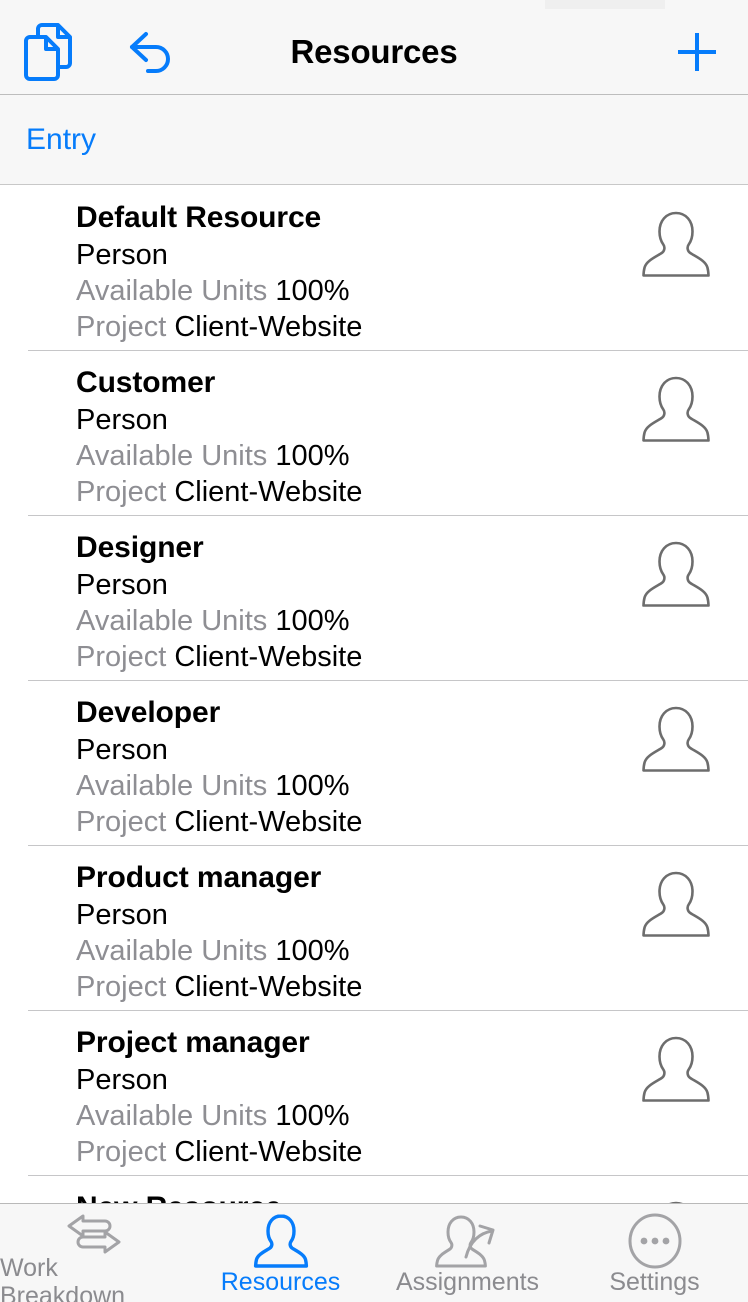 The width and height of the screenshot is (748, 1302). Describe the element at coordinates (374, 140) in the screenshot. I see `entry-toolbar: Entry` at that location.